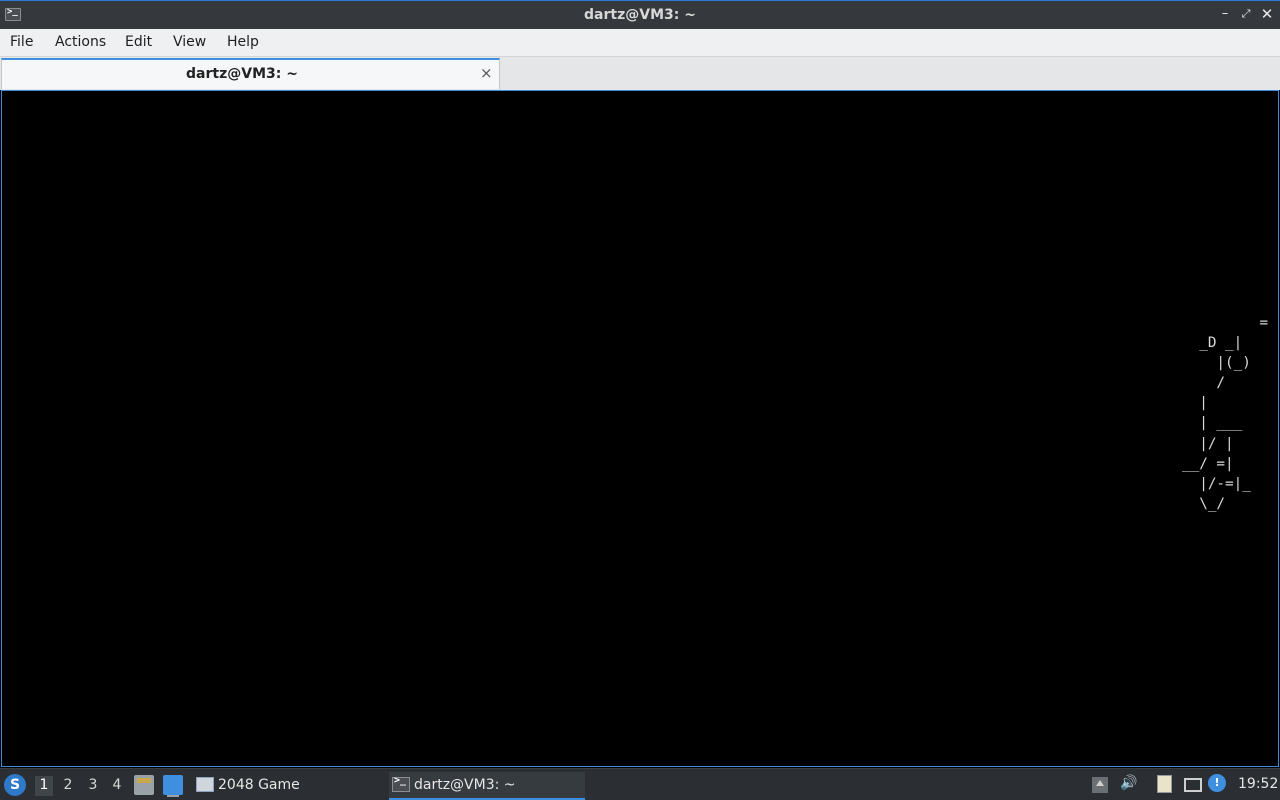 The width and height of the screenshot is (1280, 800). I want to click on window-titlebar: >_ dartz@VM3: ~ – ⤢ ✕, so click(640, 14).